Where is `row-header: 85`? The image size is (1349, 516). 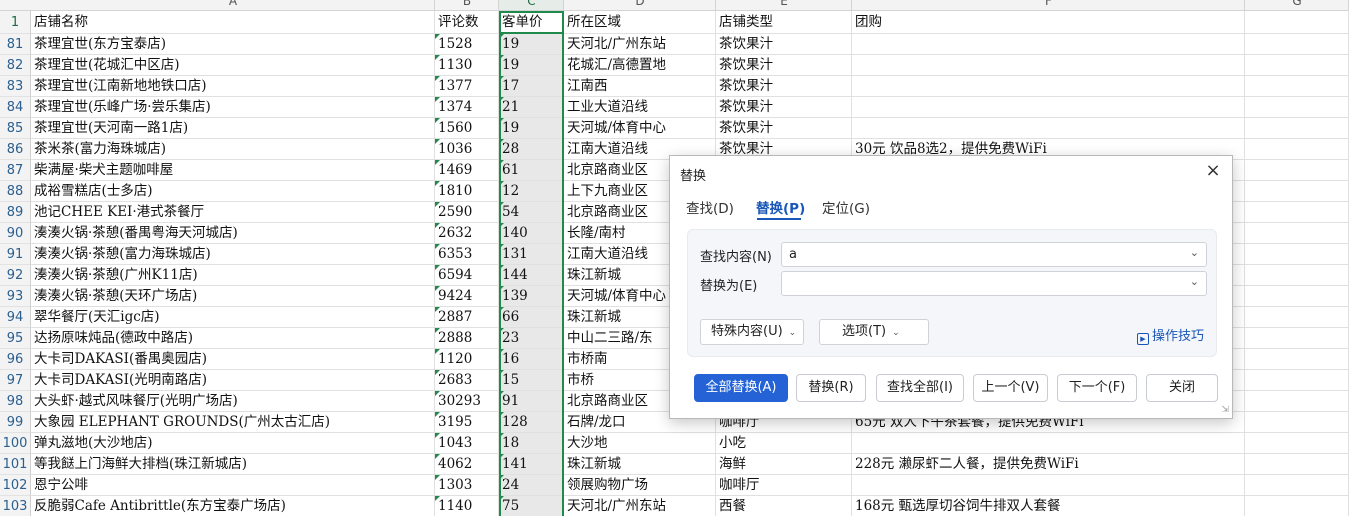
row-header: 85 is located at coordinates (15, 128).